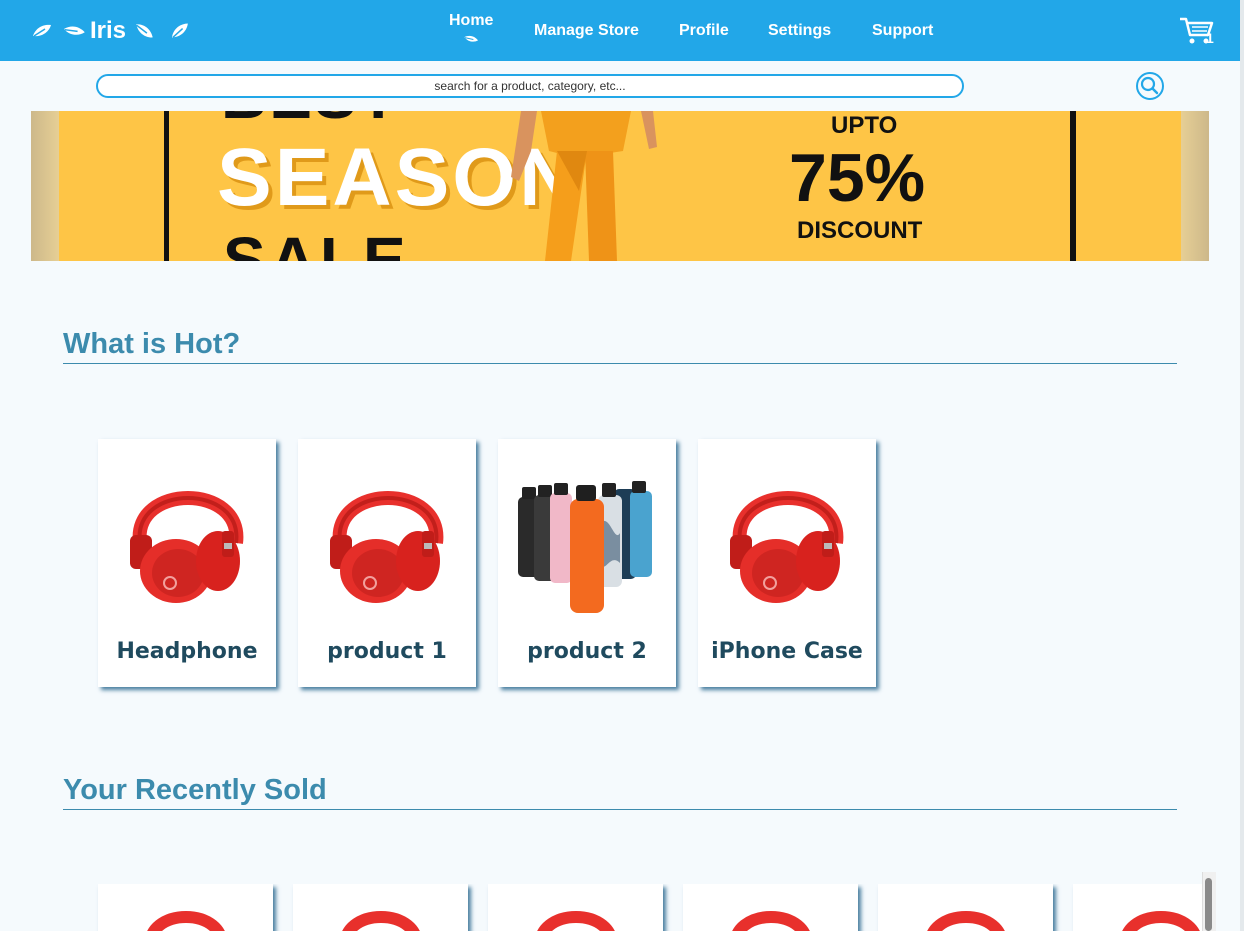 The image size is (1244, 931). Describe the element at coordinates (471, 29) in the screenshot. I see `nav-home: Home` at that location.